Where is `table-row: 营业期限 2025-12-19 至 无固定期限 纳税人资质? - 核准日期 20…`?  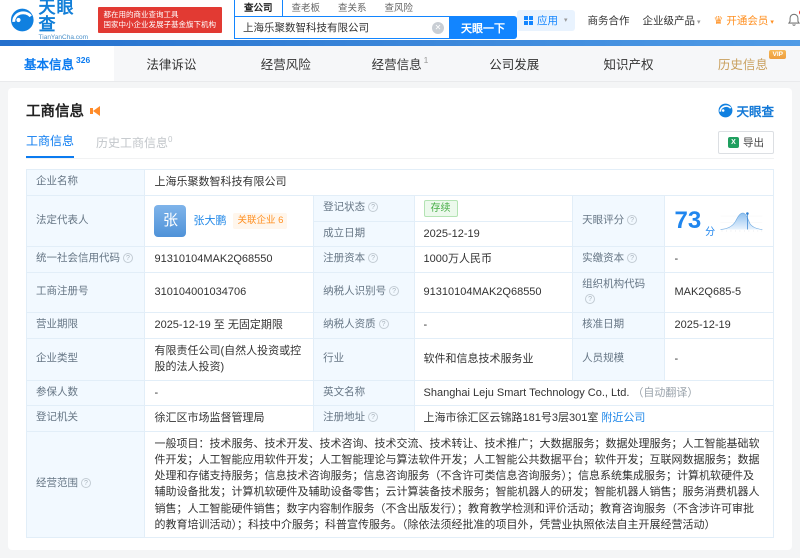 table-row: 营业期限 2025-12-19 至 无固定期限 纳税人资质? - 核准日期 20… is located at coordinates (399, 325).